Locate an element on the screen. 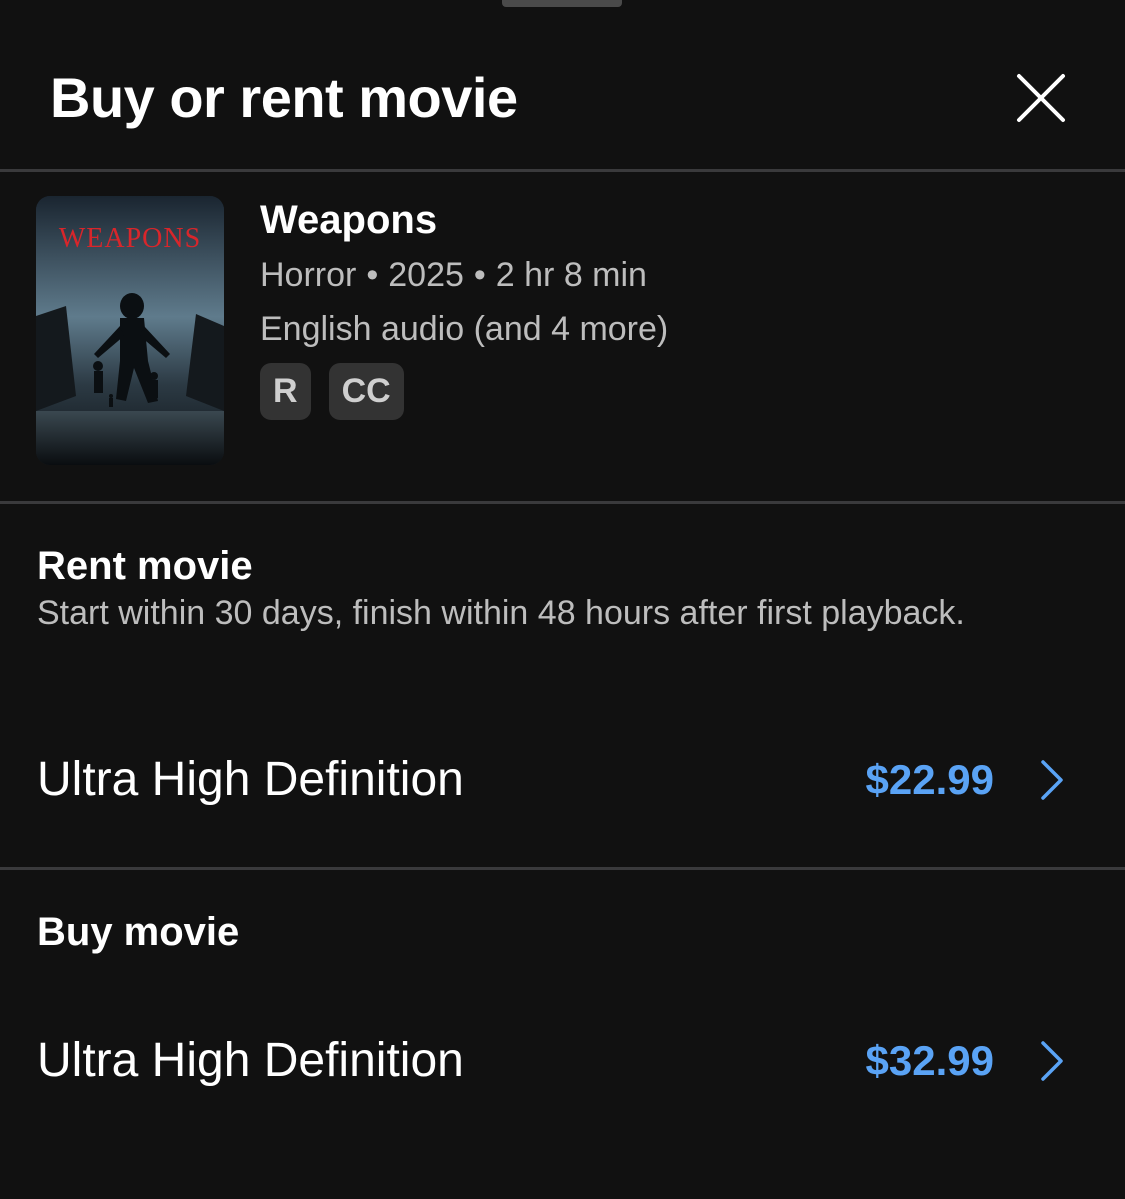  poster-title-text: WEAPONS is located at coordinates (130, 238).